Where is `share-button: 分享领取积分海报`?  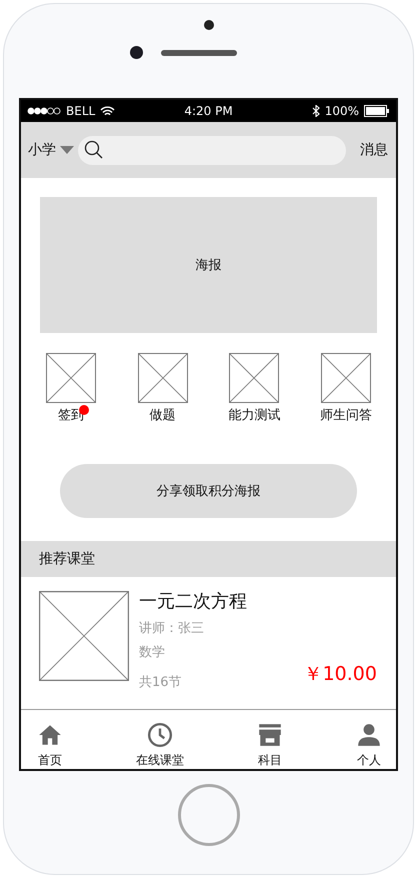
share-button: 分享领取积分海报 is located at coordinates (208, 491).